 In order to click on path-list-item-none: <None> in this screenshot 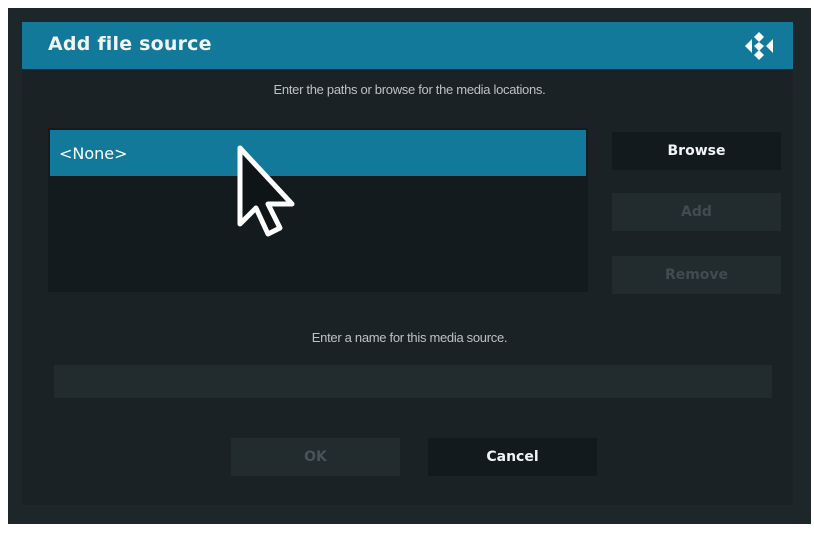, I will do `click(318, 153)`.